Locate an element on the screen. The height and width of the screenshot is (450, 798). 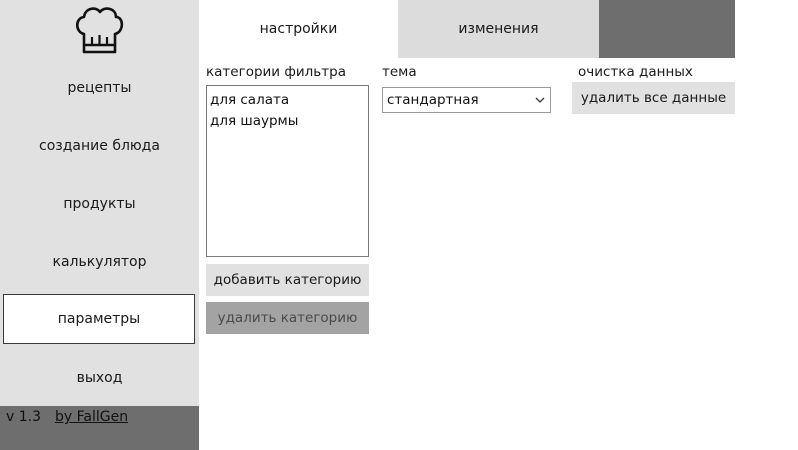
author-link: by FallGen is located at coordinates (91, 417).